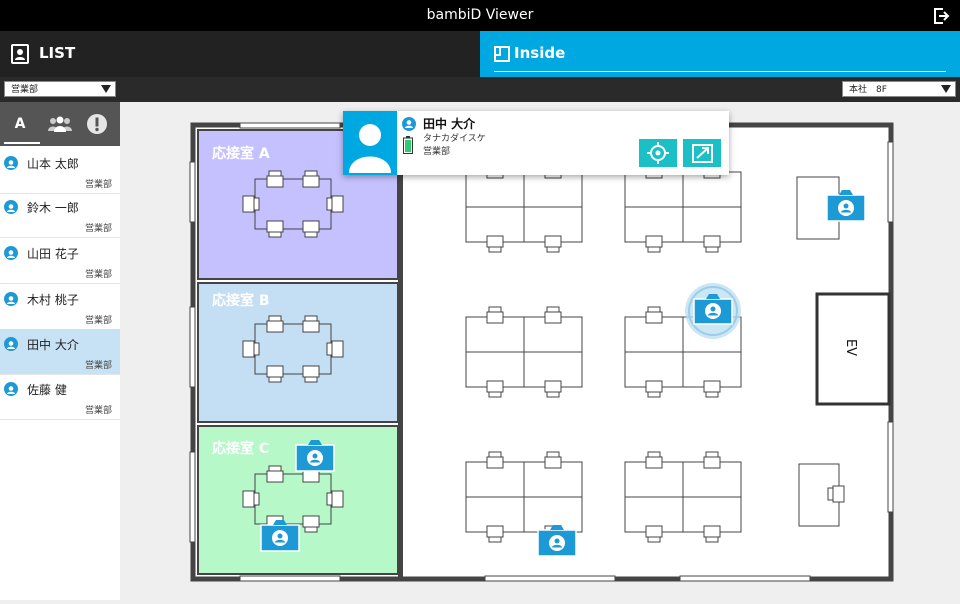 Image resolution: width=960 pixels, height=604 pixels. I want to click on room-c-label: 応接室 C, so click(241, 449).